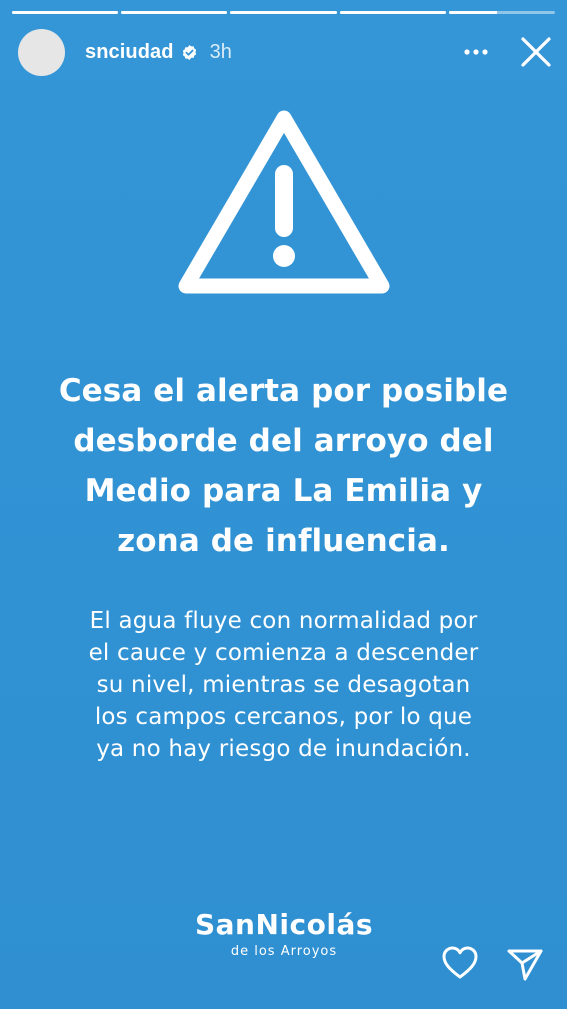 The width and height of the screenshot is (567, 1009). I want to click on body-line: su nivel, mientras se desagotan, so click(283, 685).